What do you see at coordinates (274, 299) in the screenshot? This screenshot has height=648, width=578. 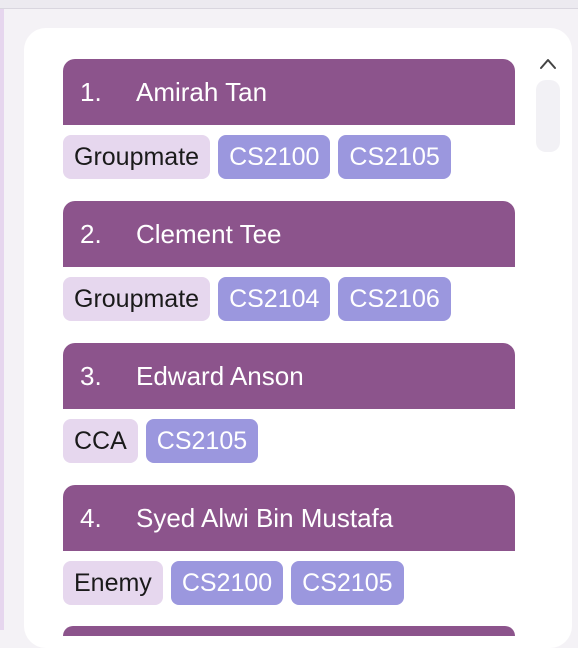 I see `module-tag: CS2104` at bounding box center [274, 299].